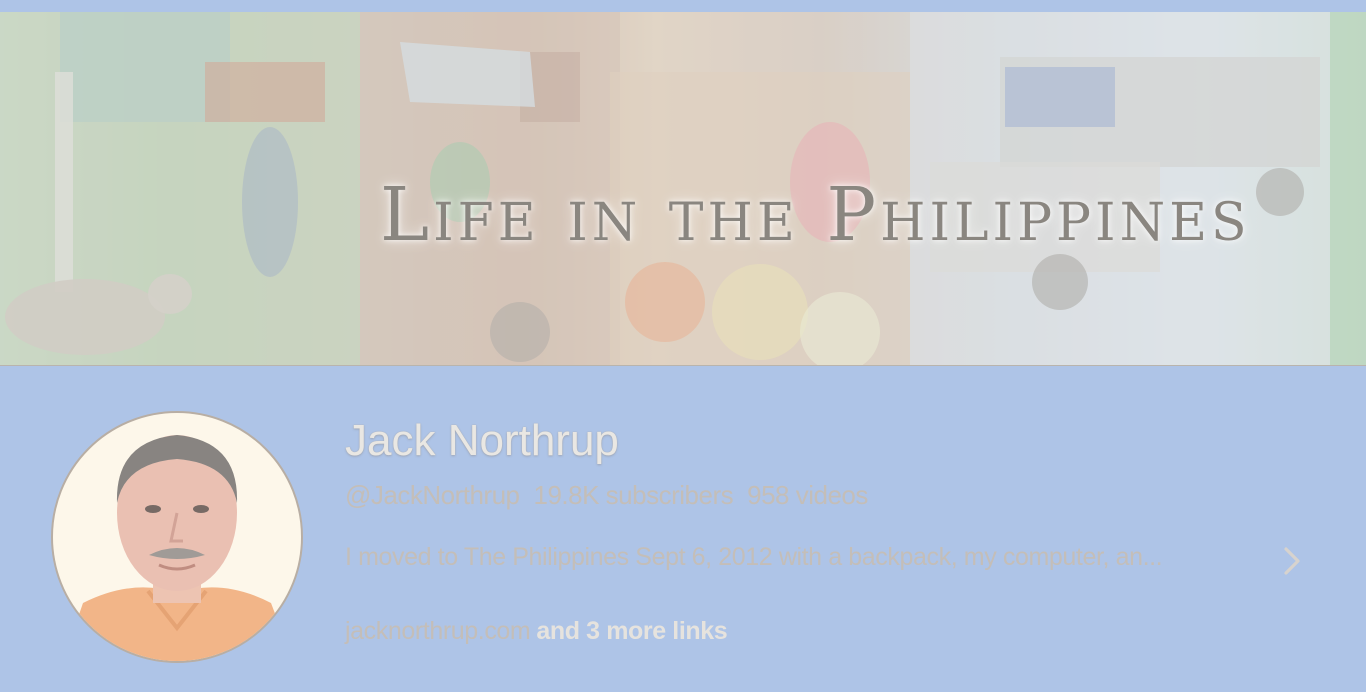 This screenshot has height=692, width=1366. I want to click on website-link: jacknorthrup.com, so click(438, 631).